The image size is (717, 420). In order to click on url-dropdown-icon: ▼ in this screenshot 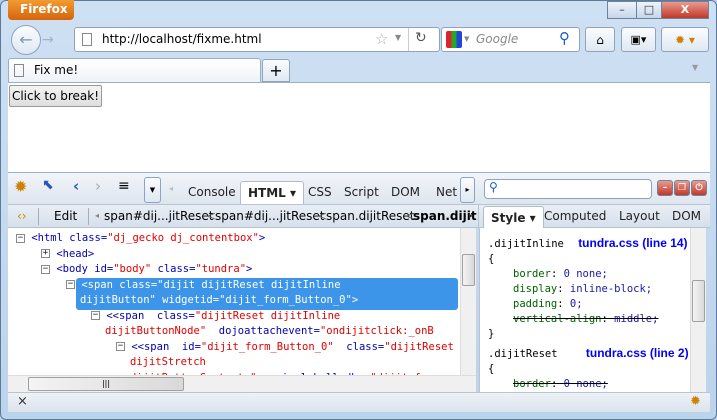, I will do `click(398, 37)`.